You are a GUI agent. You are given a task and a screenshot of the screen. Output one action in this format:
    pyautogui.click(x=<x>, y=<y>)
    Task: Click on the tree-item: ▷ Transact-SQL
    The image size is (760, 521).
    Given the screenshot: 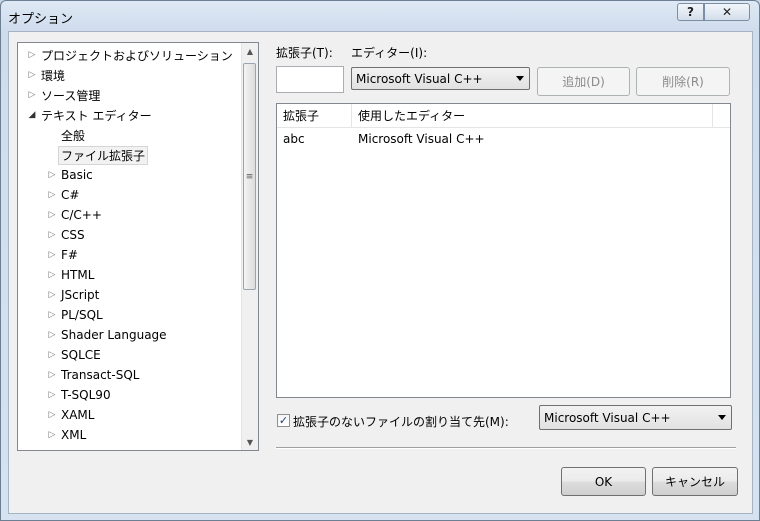 What is the action you would take?
    pyautogui.click(x=94, y=375)
    